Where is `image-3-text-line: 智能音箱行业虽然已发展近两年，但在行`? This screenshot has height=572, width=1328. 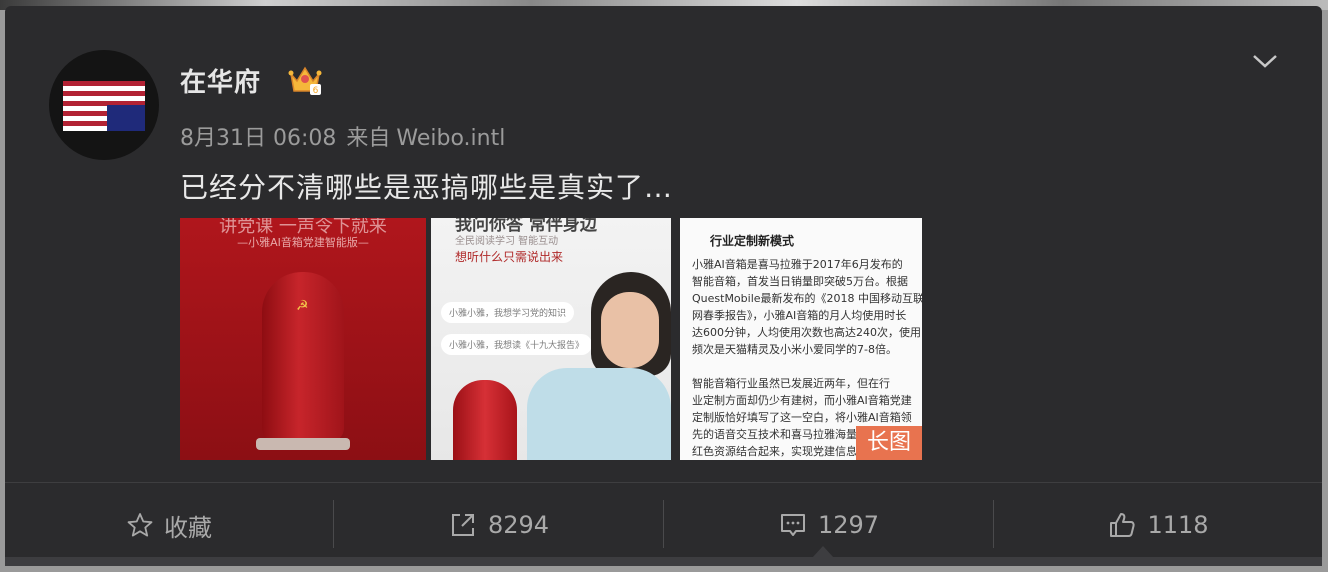 image-3-text-line: 智能音箱行业虽然已发展近两年，但在行 is located at coordinates (791, 383).